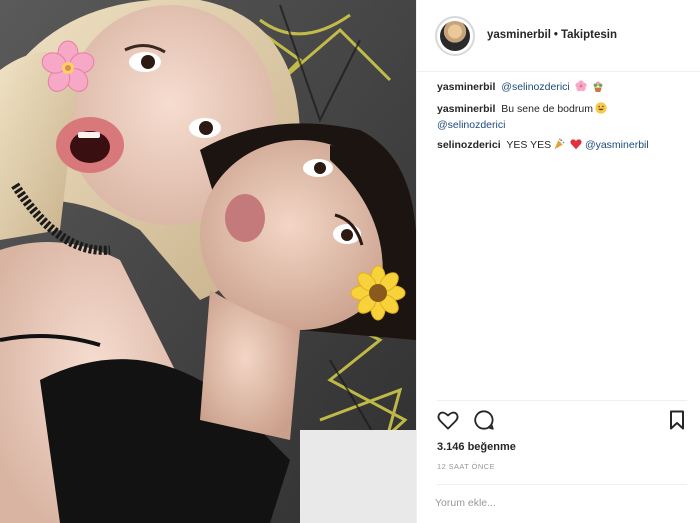 The height and width of the screenshot is (523, 700). Describe the element at coordinates (561, 503) in the screenshot. I see `comment-input` at that location.